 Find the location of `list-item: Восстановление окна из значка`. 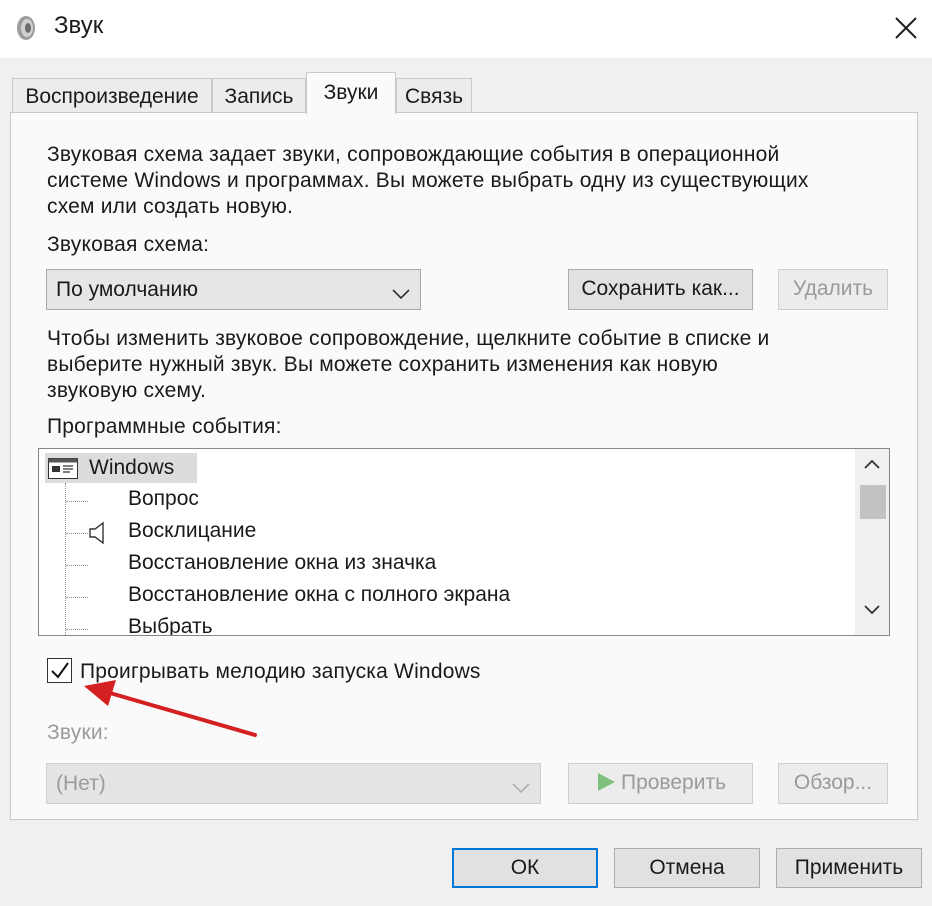

list-item: Восстановление окна из значка is located at coordinates (439, 565).